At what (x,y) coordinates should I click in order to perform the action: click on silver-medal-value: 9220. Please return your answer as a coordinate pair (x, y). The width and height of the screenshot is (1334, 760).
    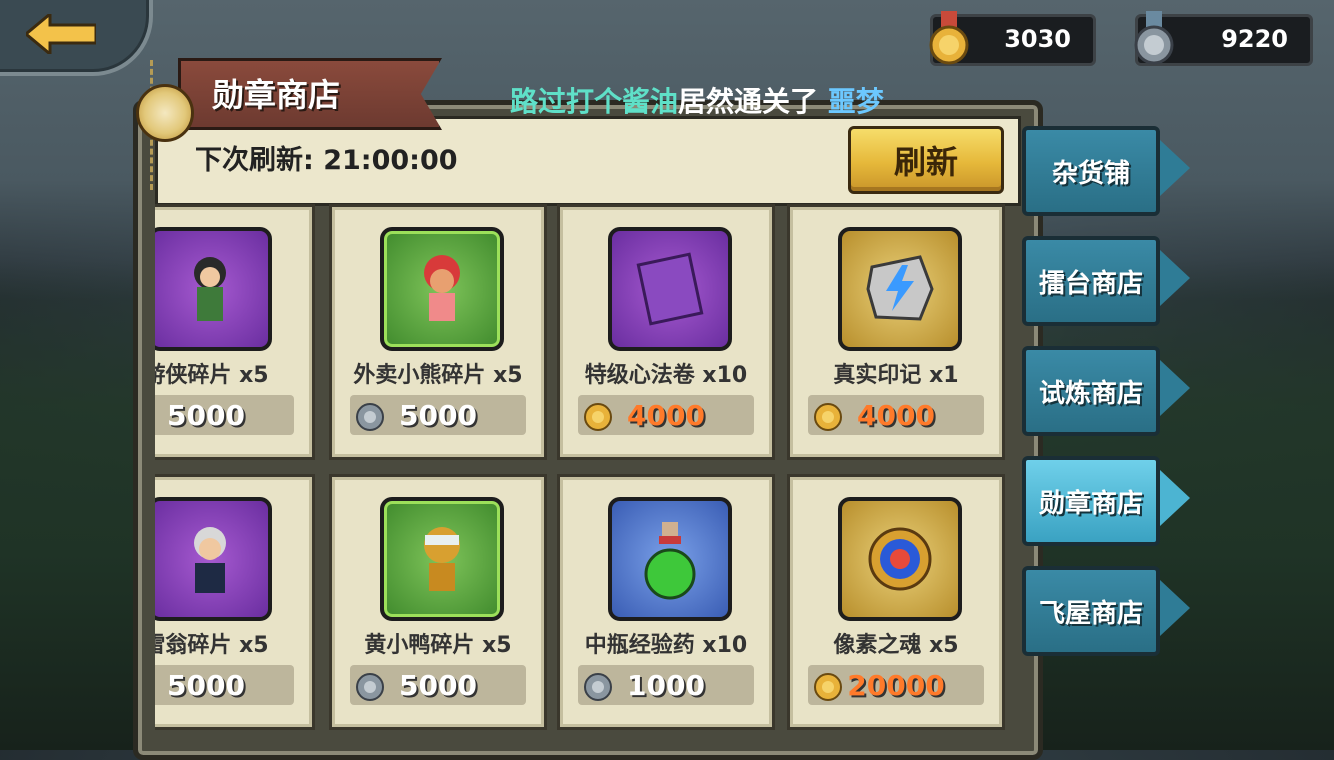
    Looking at the image, I should click on (1254, 39).